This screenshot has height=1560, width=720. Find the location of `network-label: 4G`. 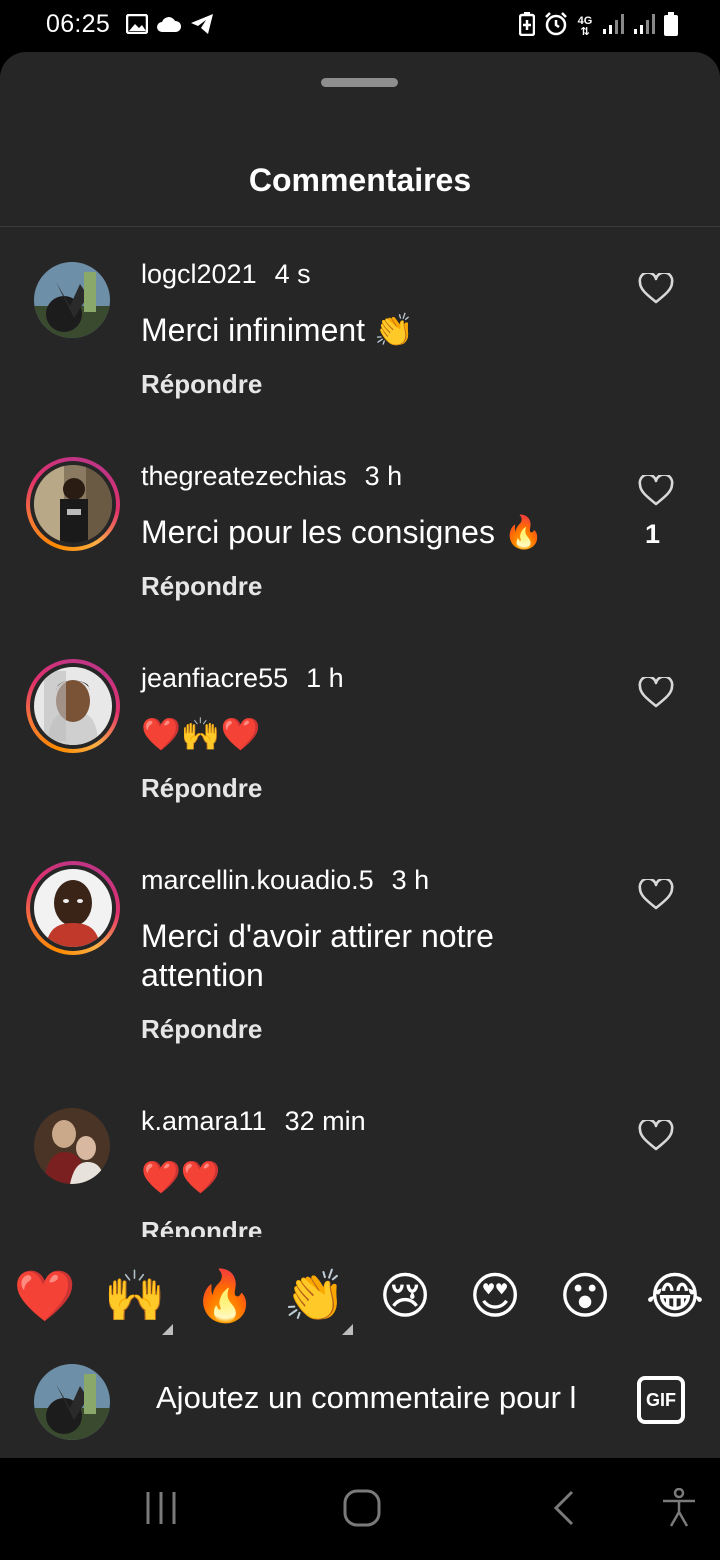

network-label: 4G is located at coordinates (585, 20).